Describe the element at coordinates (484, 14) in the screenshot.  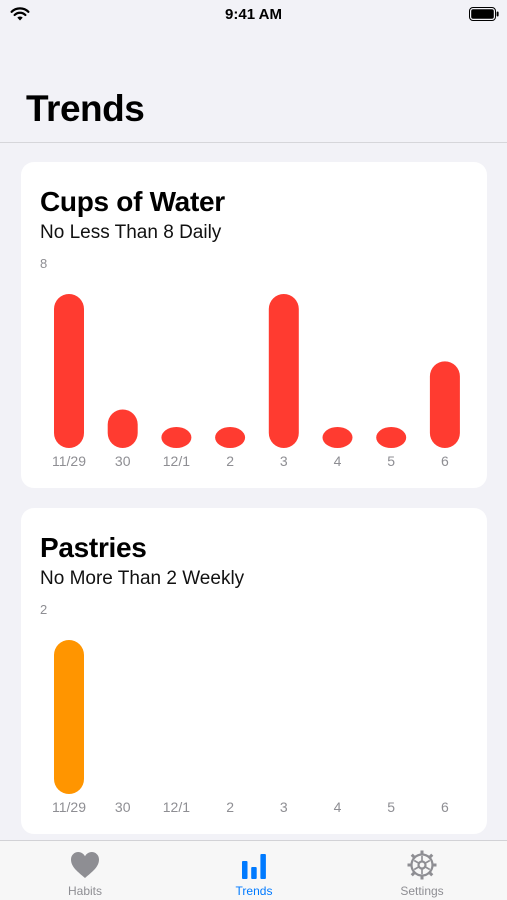
I see `battery-icon` at that location.